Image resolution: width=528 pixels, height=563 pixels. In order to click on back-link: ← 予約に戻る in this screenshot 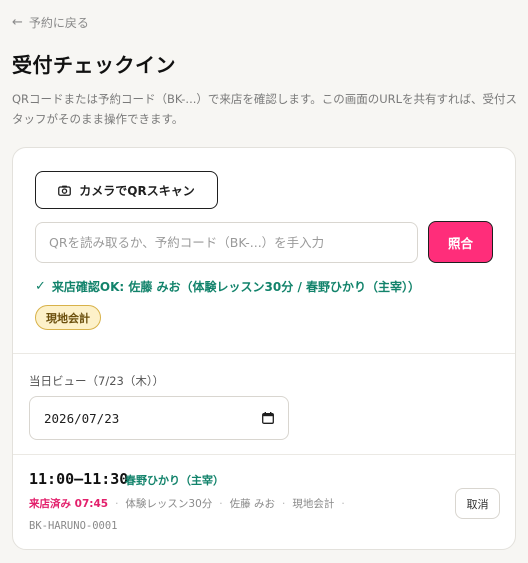, I will do `click(50, 22)`.